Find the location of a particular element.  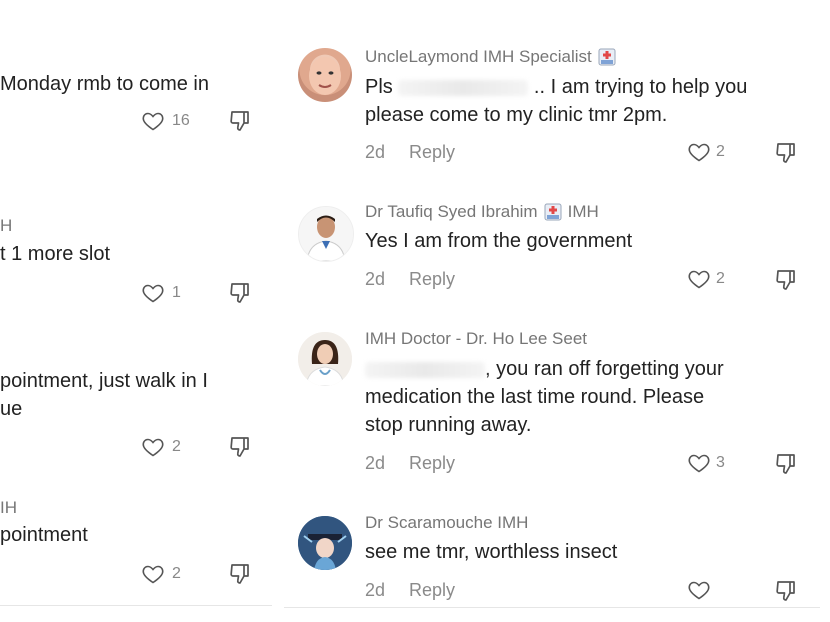

avatar-character-icon is located at coordinates (325, 543).